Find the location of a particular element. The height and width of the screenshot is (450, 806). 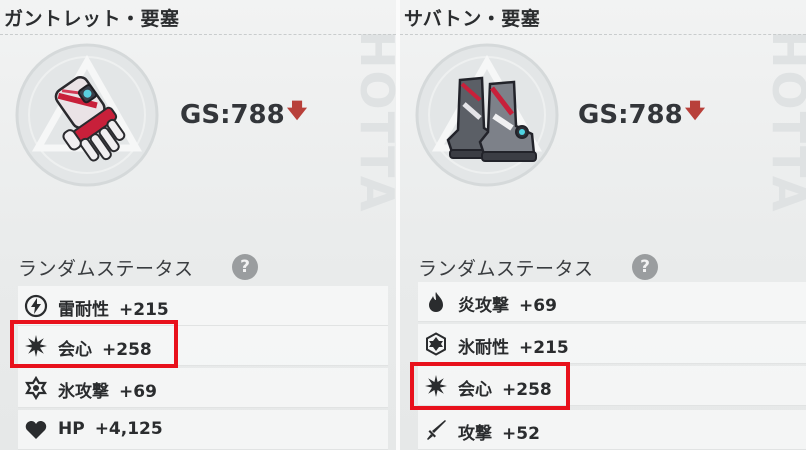

stat-name: 氷攻撃 is located at coordinates (83, 392).